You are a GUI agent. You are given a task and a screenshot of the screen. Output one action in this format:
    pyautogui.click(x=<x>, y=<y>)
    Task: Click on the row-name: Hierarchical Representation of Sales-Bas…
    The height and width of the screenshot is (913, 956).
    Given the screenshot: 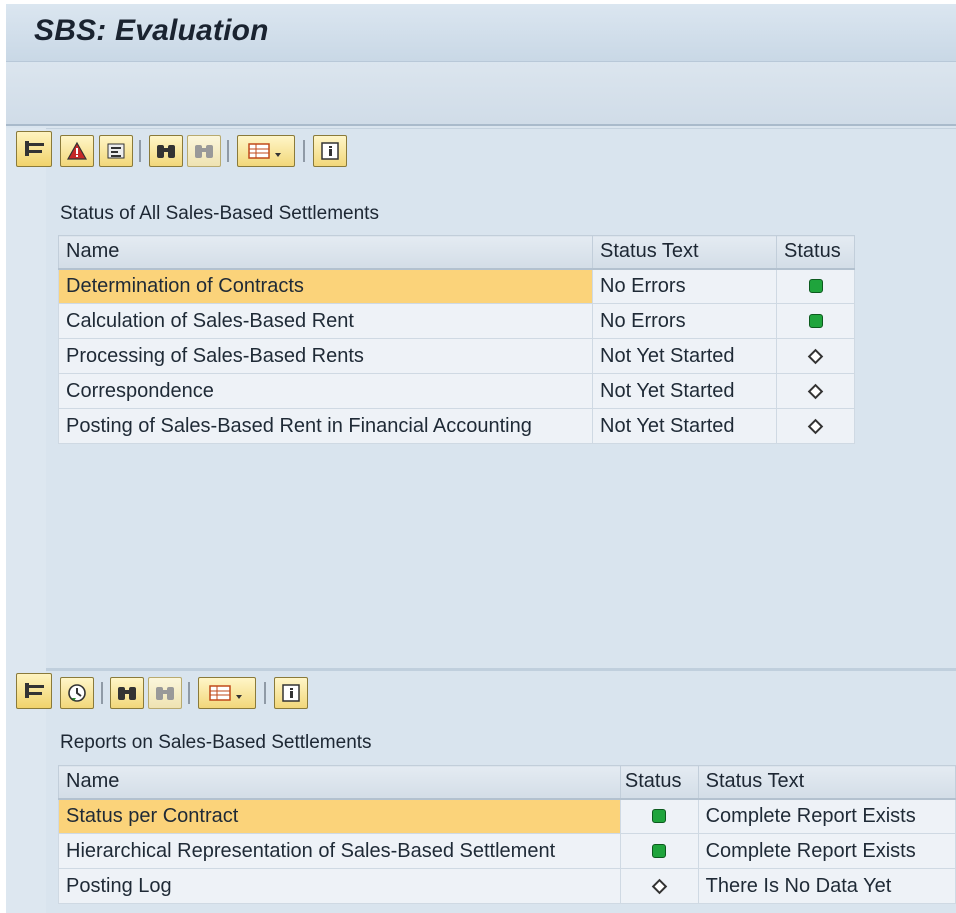 What is the action you would take?
    pyautogui.click(x=339, y=851)
    